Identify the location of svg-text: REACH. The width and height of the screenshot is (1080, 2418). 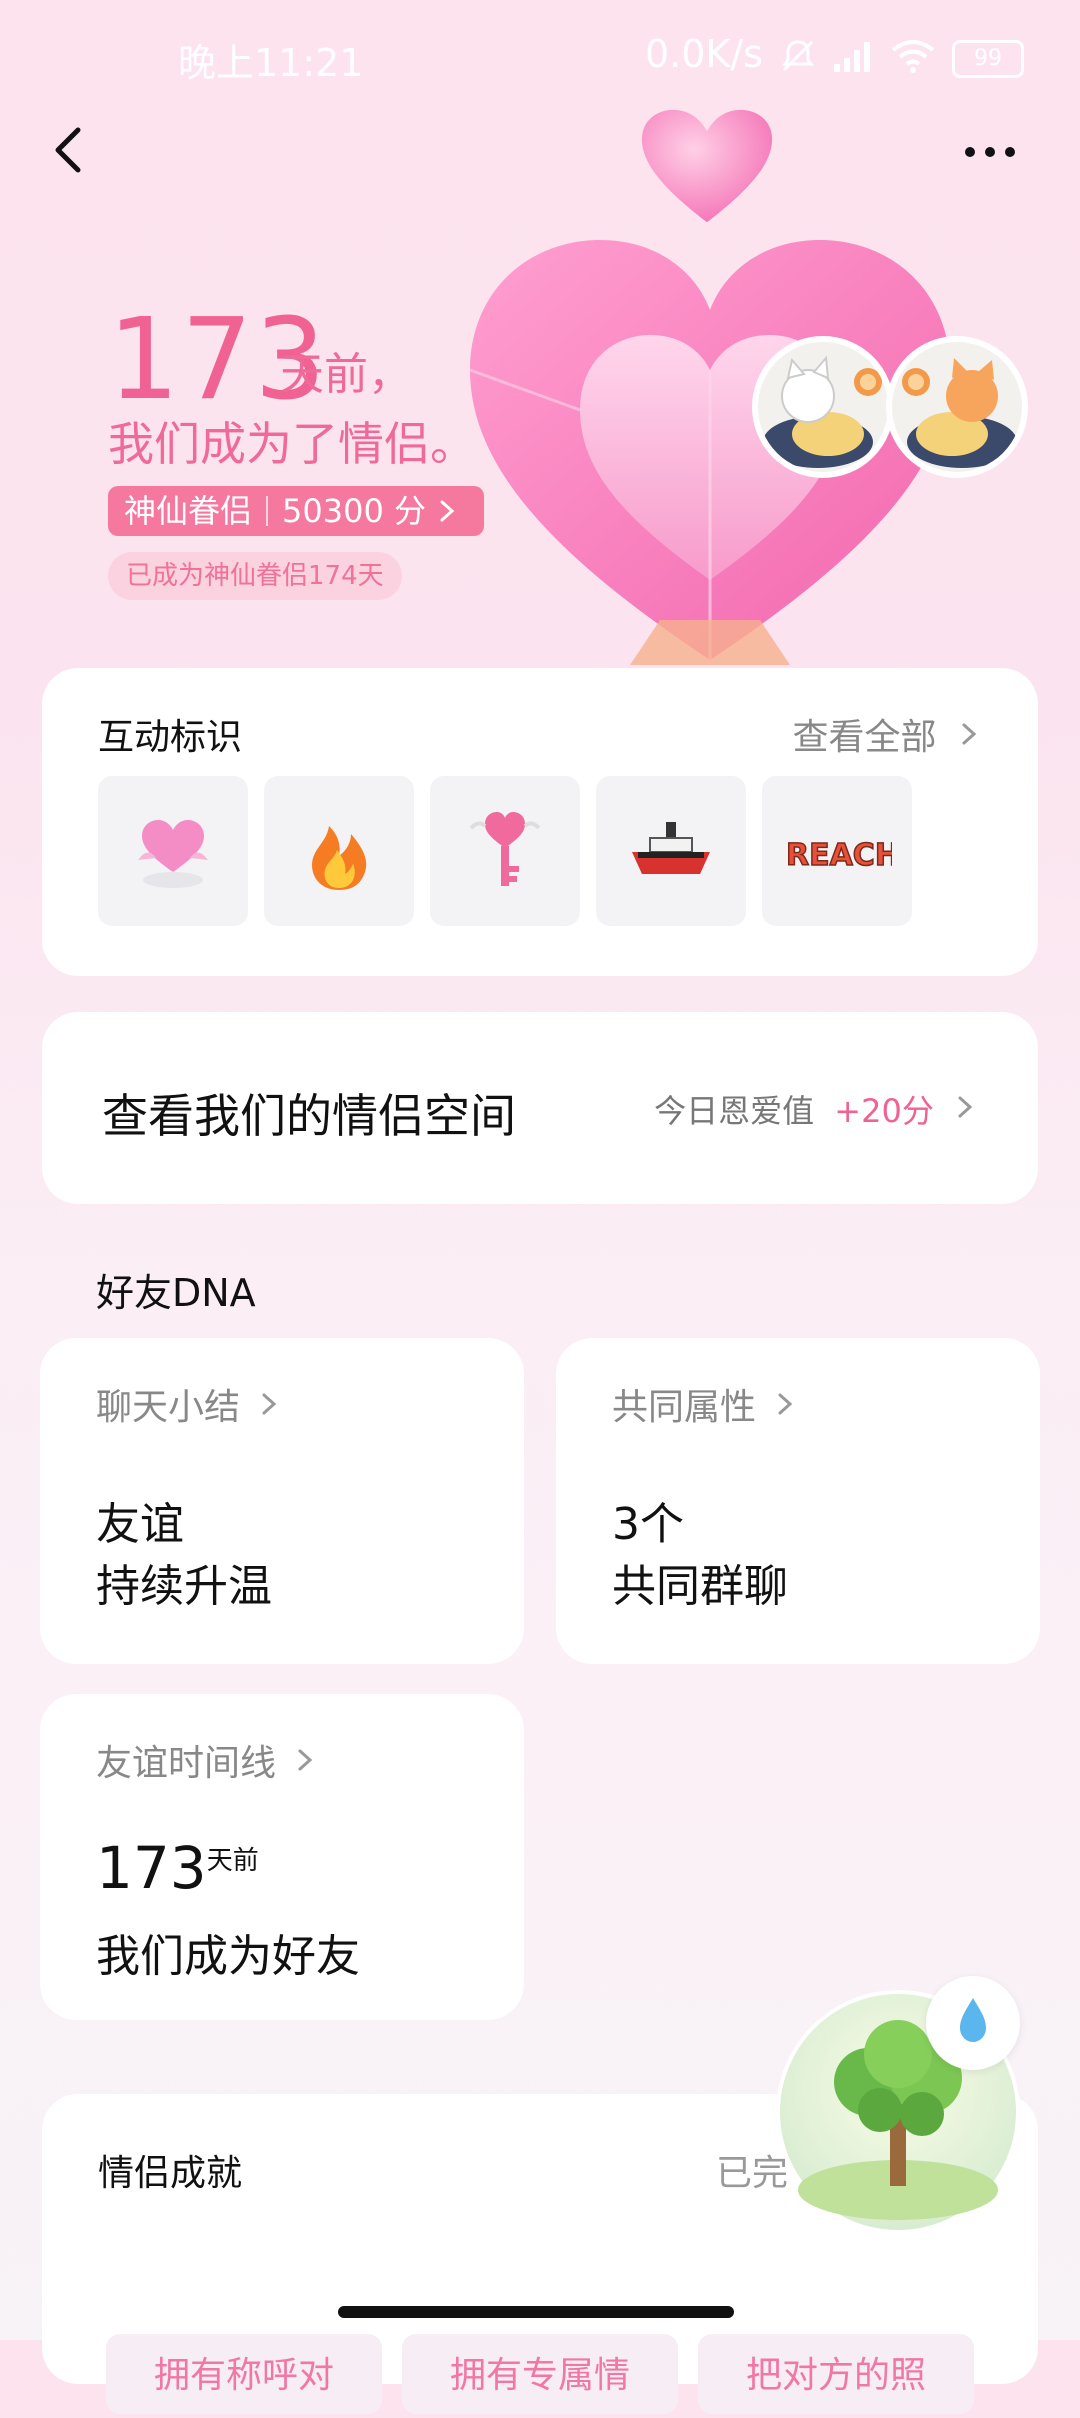
(839, 855).